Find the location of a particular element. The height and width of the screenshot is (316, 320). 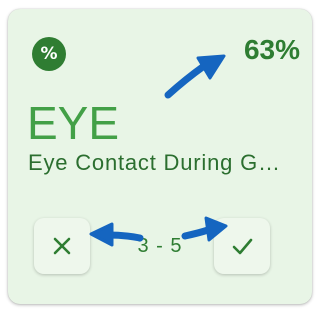

accept-button is located at coordinates (242, 246).